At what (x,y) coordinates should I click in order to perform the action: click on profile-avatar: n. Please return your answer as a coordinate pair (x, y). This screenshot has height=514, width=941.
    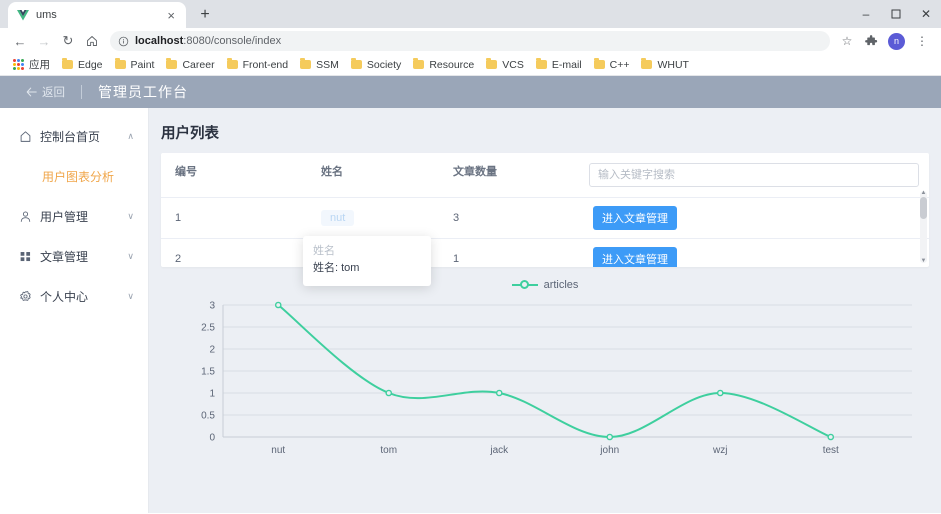
    Looking at the image, I should click on (896, 41).